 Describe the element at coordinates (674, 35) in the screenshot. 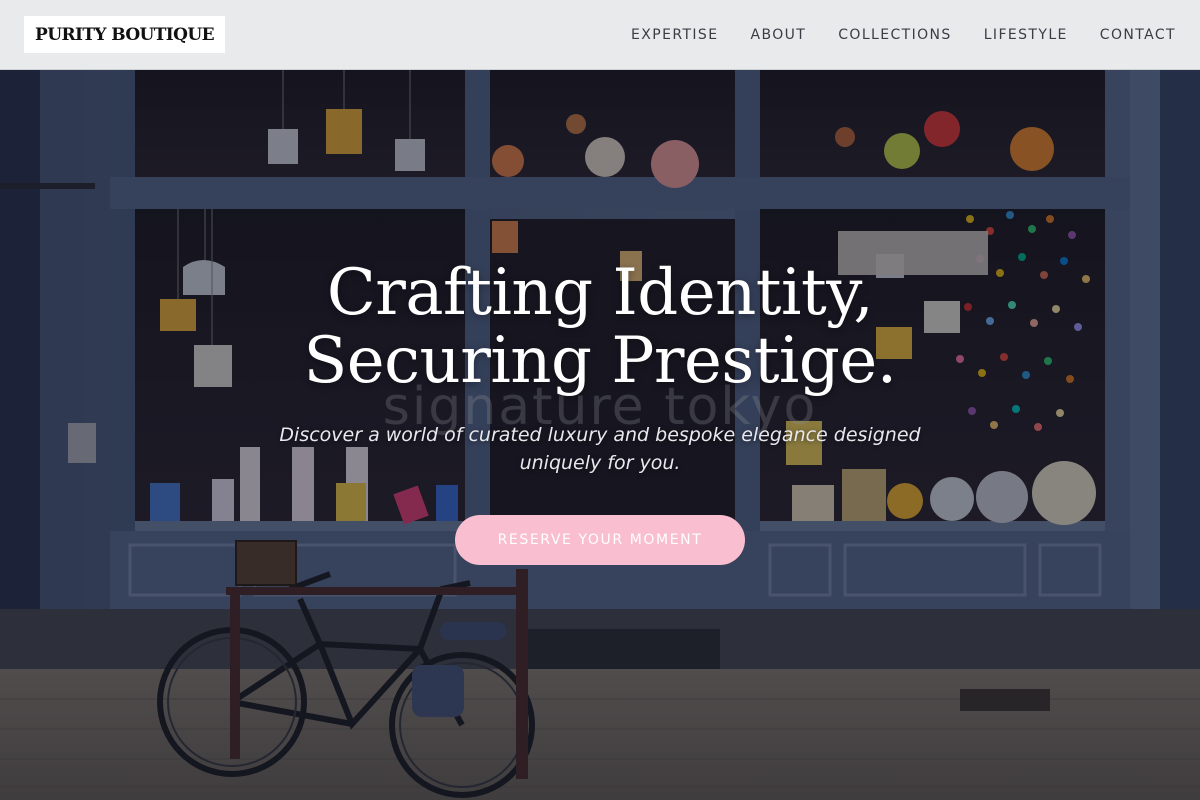

I see `nav-item-expertise: EXPERTISE` at that location.